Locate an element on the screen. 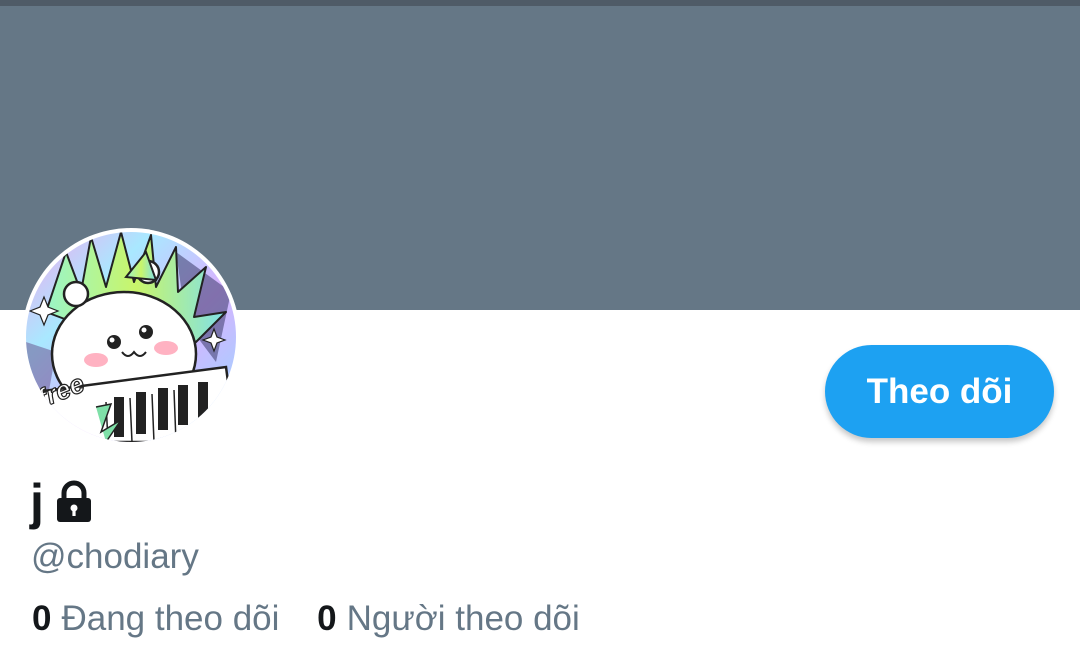 This screenshot has height=659, width=1080. avatar-image: free is located at coordinates (131, 337).